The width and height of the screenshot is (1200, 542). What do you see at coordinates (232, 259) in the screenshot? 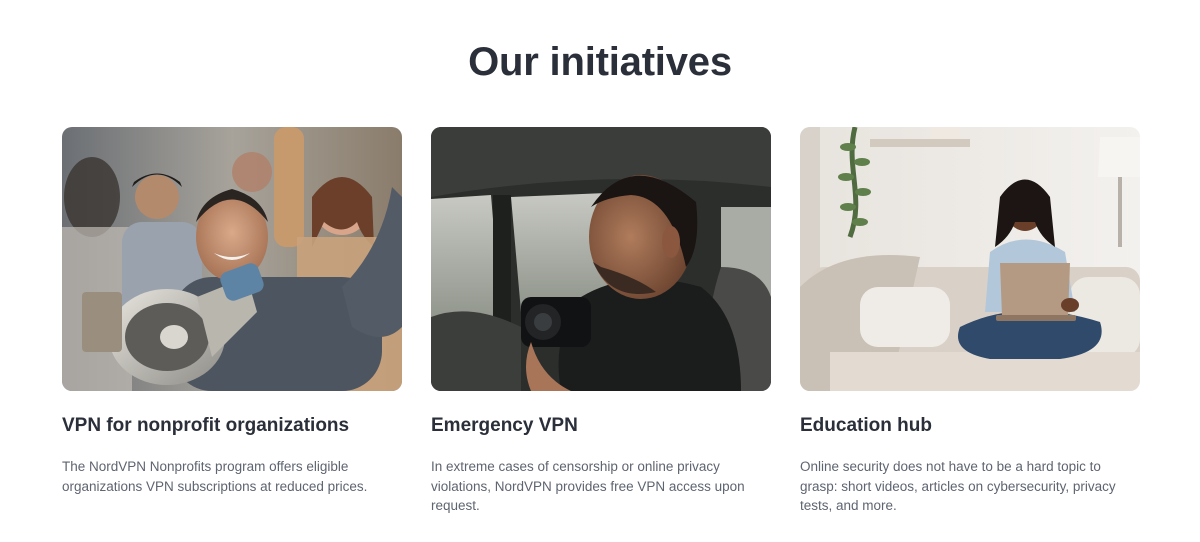
I see `protest-photo` at bounding box center [232, 259].